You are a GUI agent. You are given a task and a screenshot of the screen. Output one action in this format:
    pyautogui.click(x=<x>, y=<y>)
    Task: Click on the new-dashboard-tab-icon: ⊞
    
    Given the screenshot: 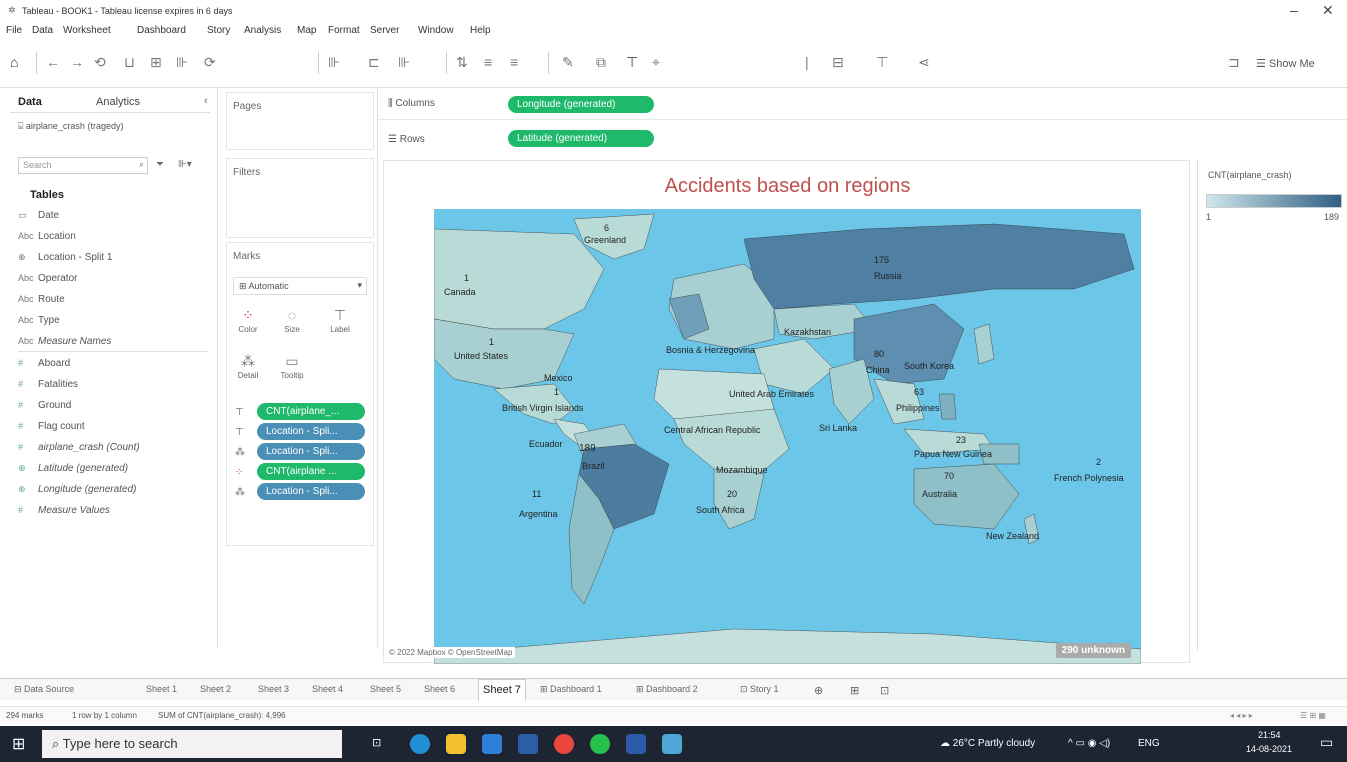 What is the action you would take?
    pyautogui.click(x=854, y=690)
    